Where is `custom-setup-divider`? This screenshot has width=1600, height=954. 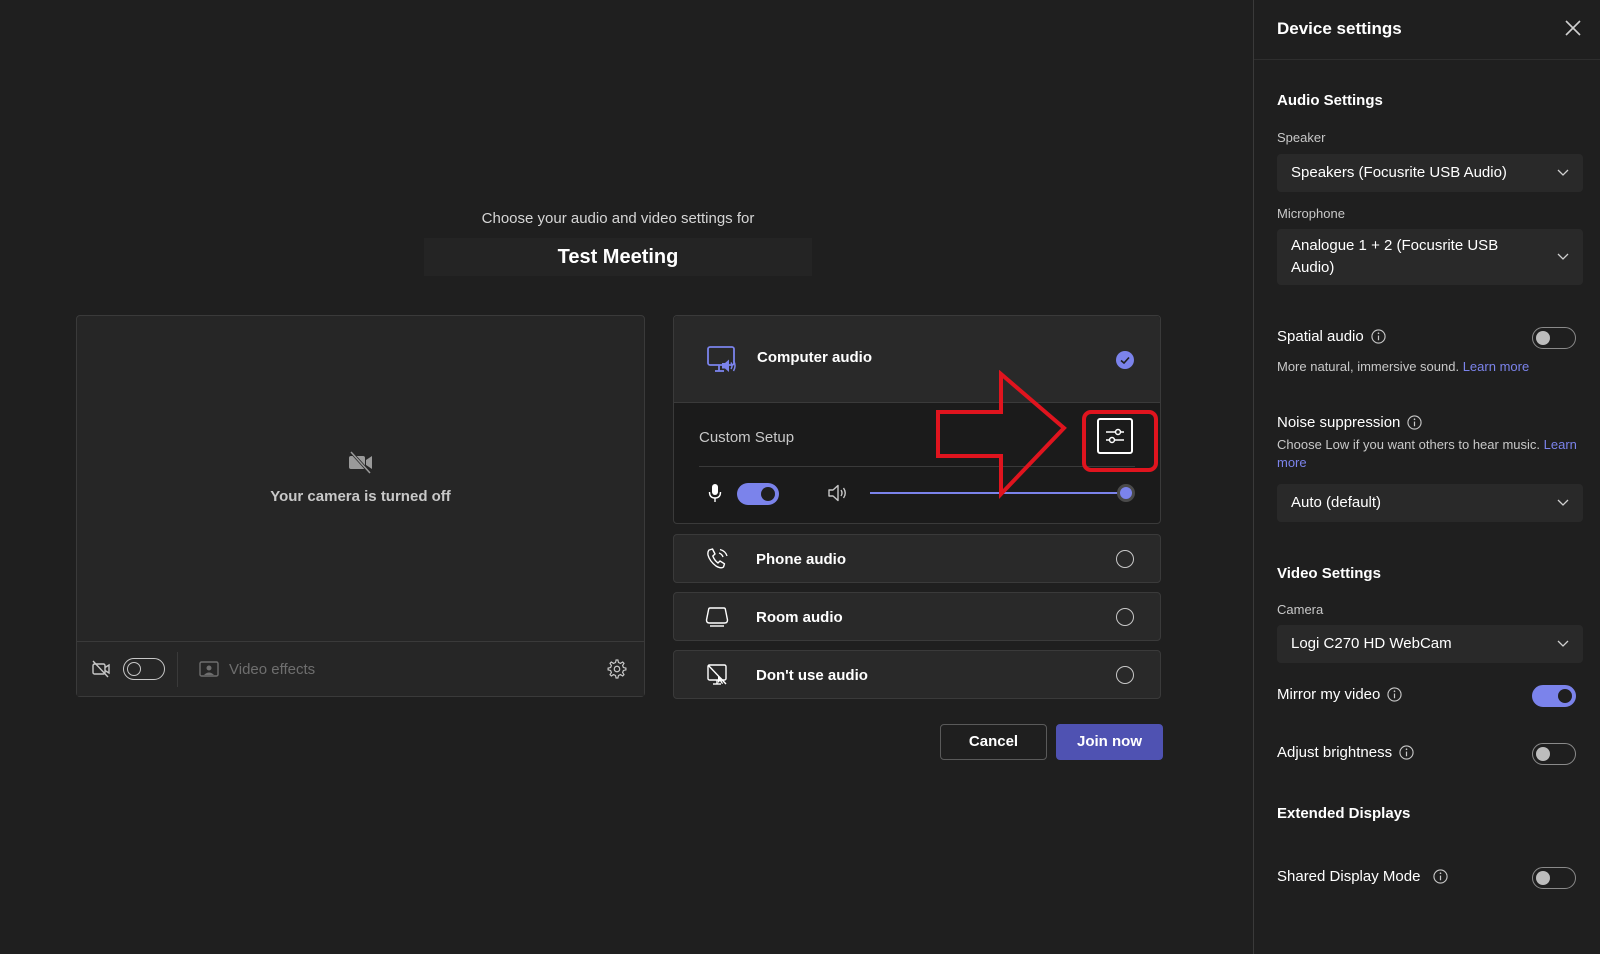
custom-setup-divider is located at coordinates (917, 466).